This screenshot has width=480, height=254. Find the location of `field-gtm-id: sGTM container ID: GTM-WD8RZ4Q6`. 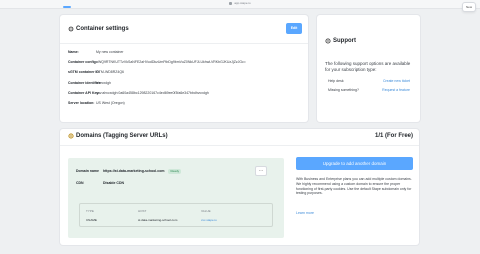

field-gtm-id: sGTM container ID: GTM-WD8RZ4Q6 is located at coordinates (96, 72).